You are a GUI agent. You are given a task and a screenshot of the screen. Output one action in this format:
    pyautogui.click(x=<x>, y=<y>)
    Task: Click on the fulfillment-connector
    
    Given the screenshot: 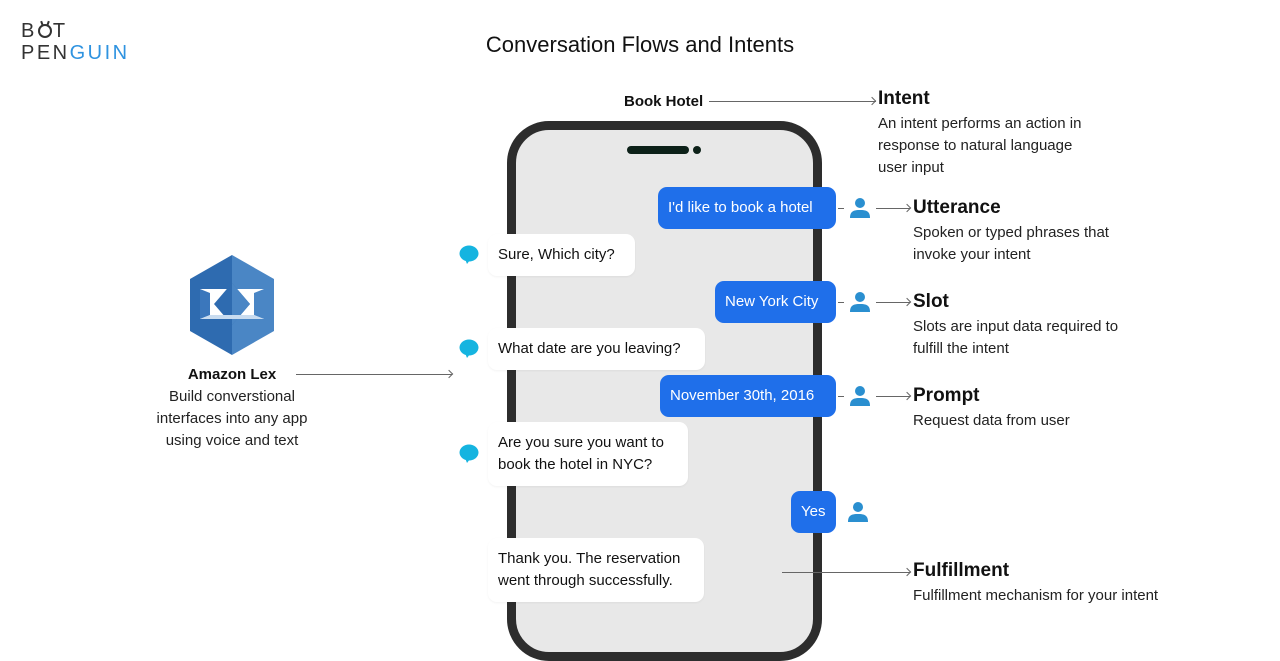 What is the action you would take?
    pyautogui.click(x=846, y=572)
    